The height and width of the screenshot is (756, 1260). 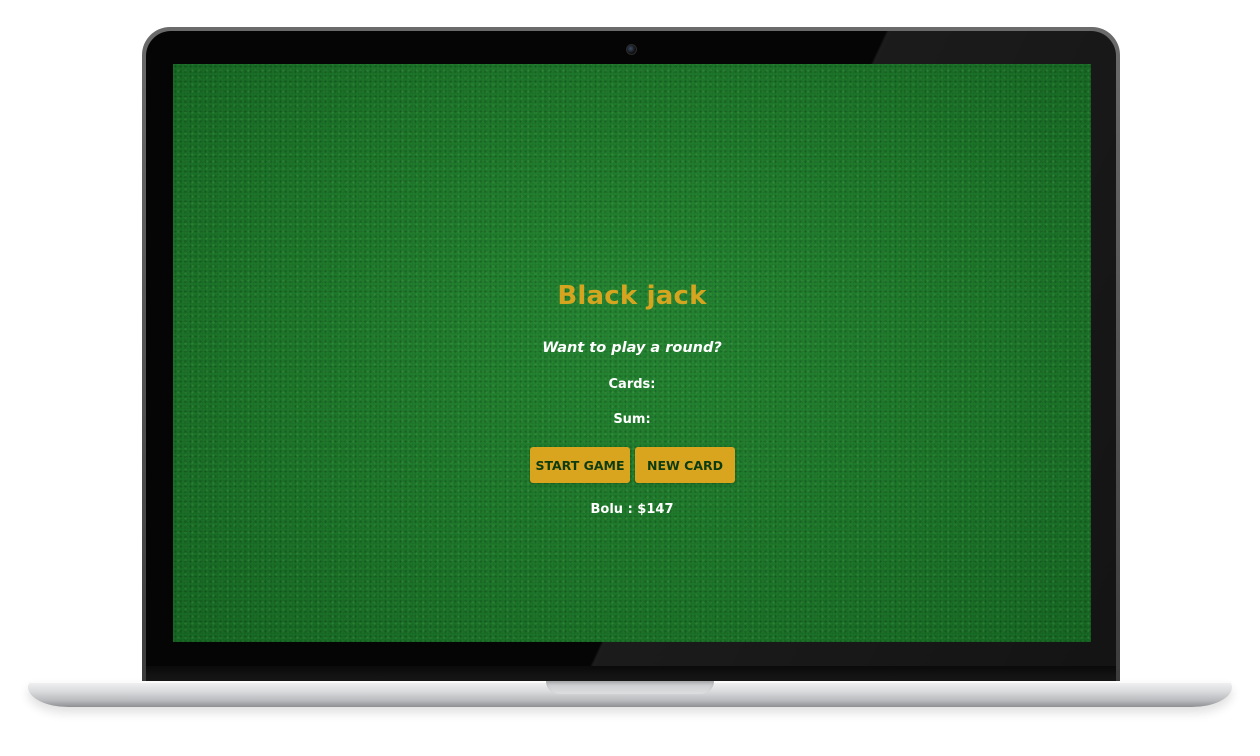 I want to click on new-card-button: NEW CARD, so click(x=685, y=465).